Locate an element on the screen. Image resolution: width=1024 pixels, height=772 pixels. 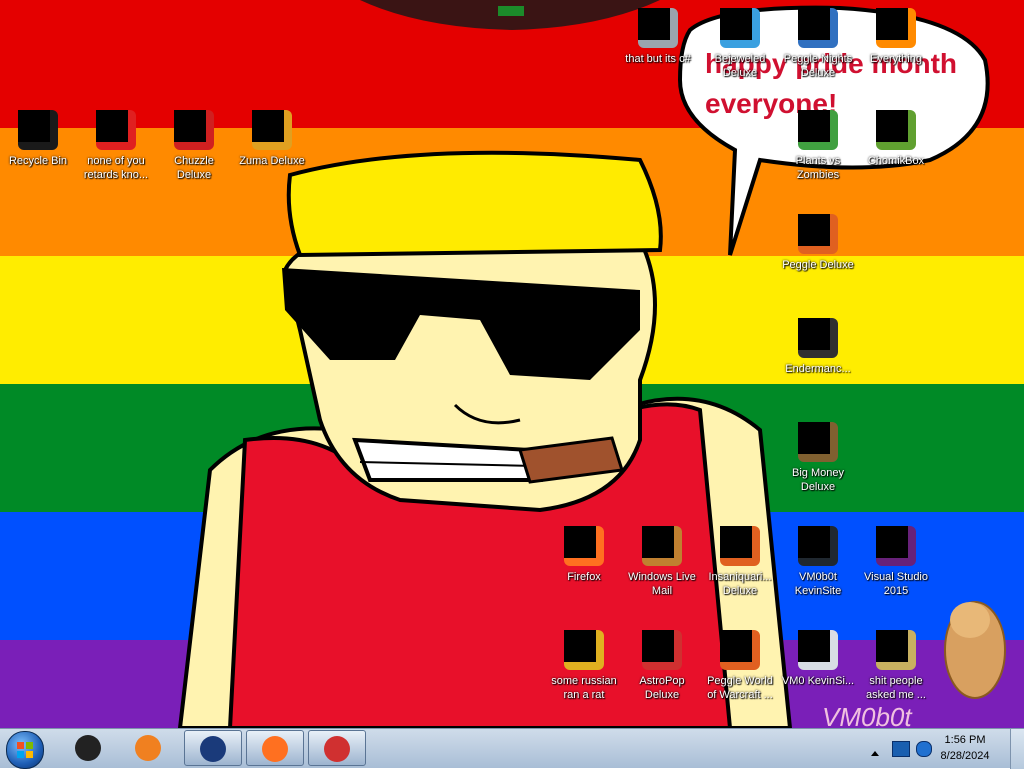
media-player-icon is located at coordinates (148, 748).